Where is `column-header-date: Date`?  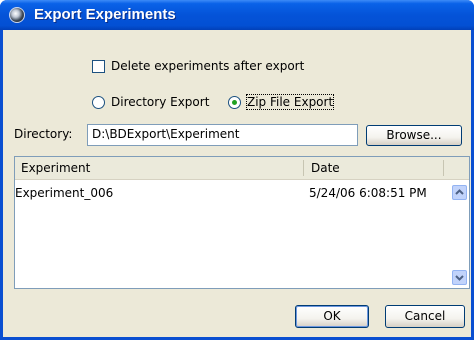
column-header-date: Date is located at coordinates (375, 168).